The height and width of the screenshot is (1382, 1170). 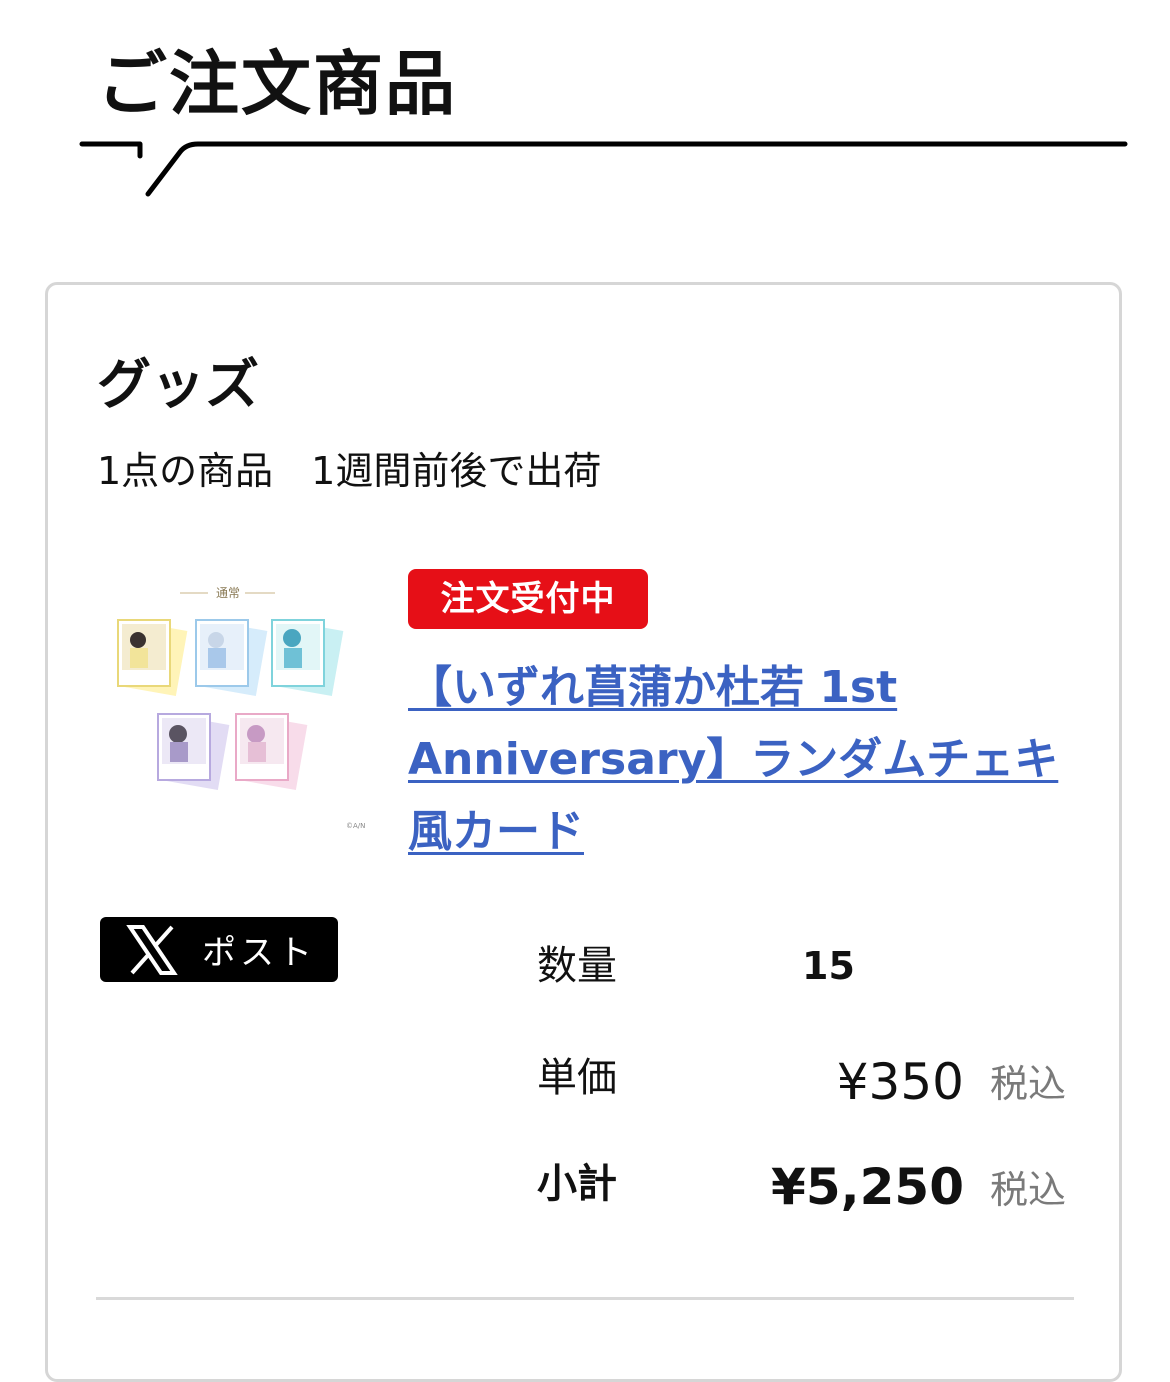 I want to click on divider, so click(x=585, y=1298).